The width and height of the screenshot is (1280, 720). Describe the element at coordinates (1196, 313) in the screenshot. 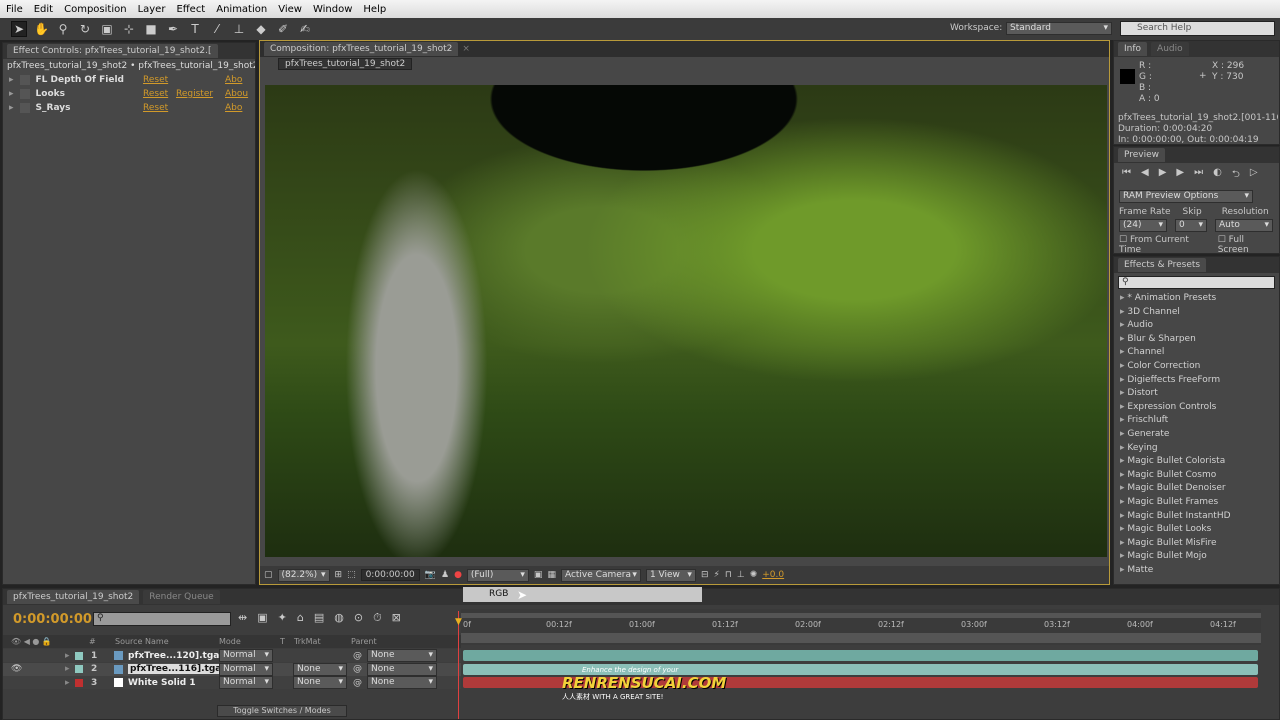

I see `effect-category-item: 3D Channel` at that location.